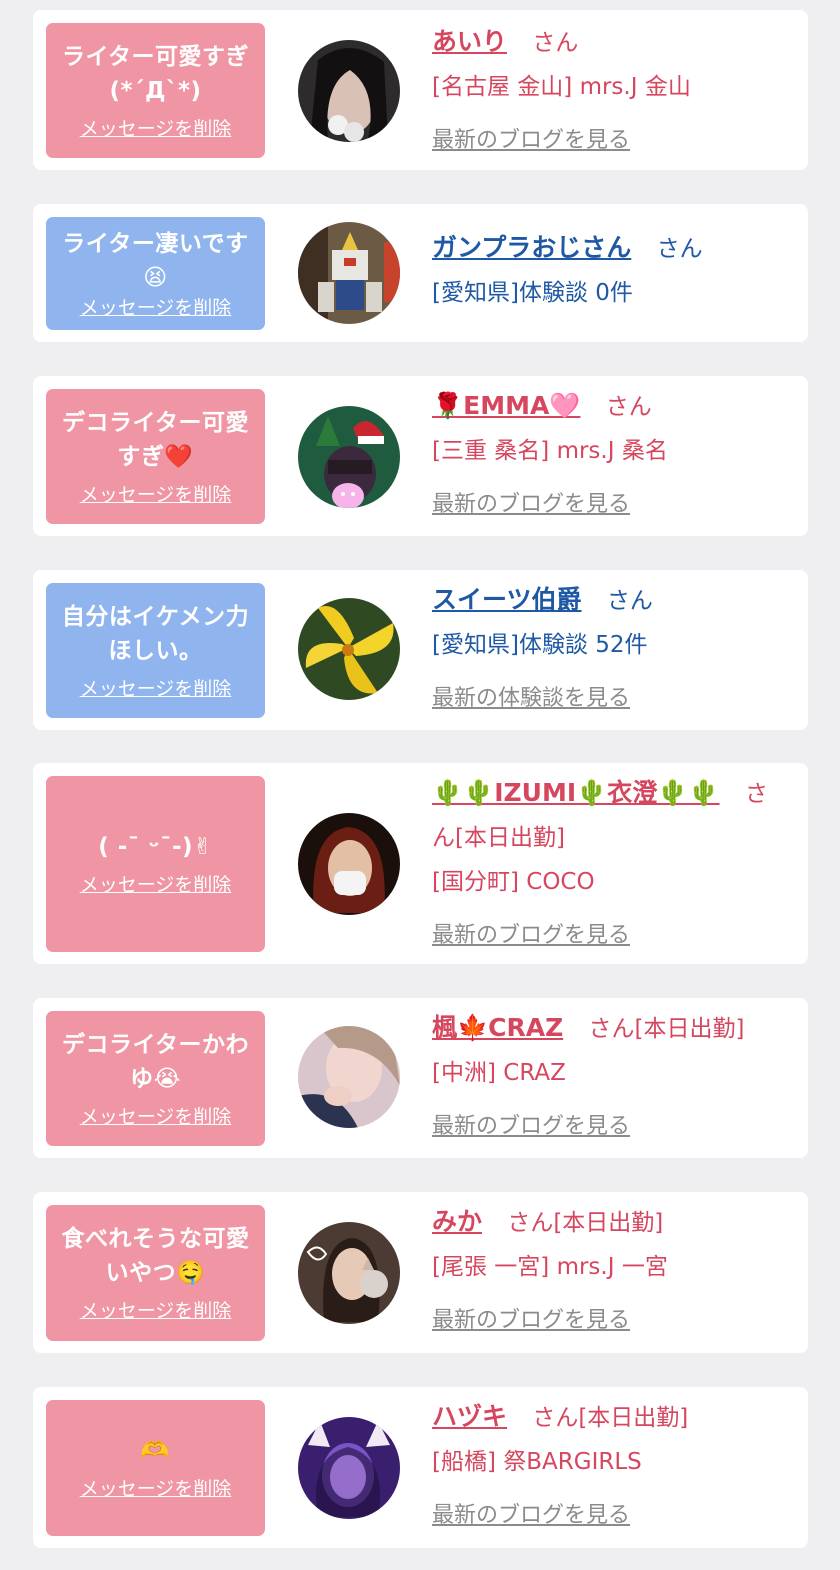 This screenshot has width=840, height=1570. I want to click on message-text: ライター凄いです😫, so click(155, 260).